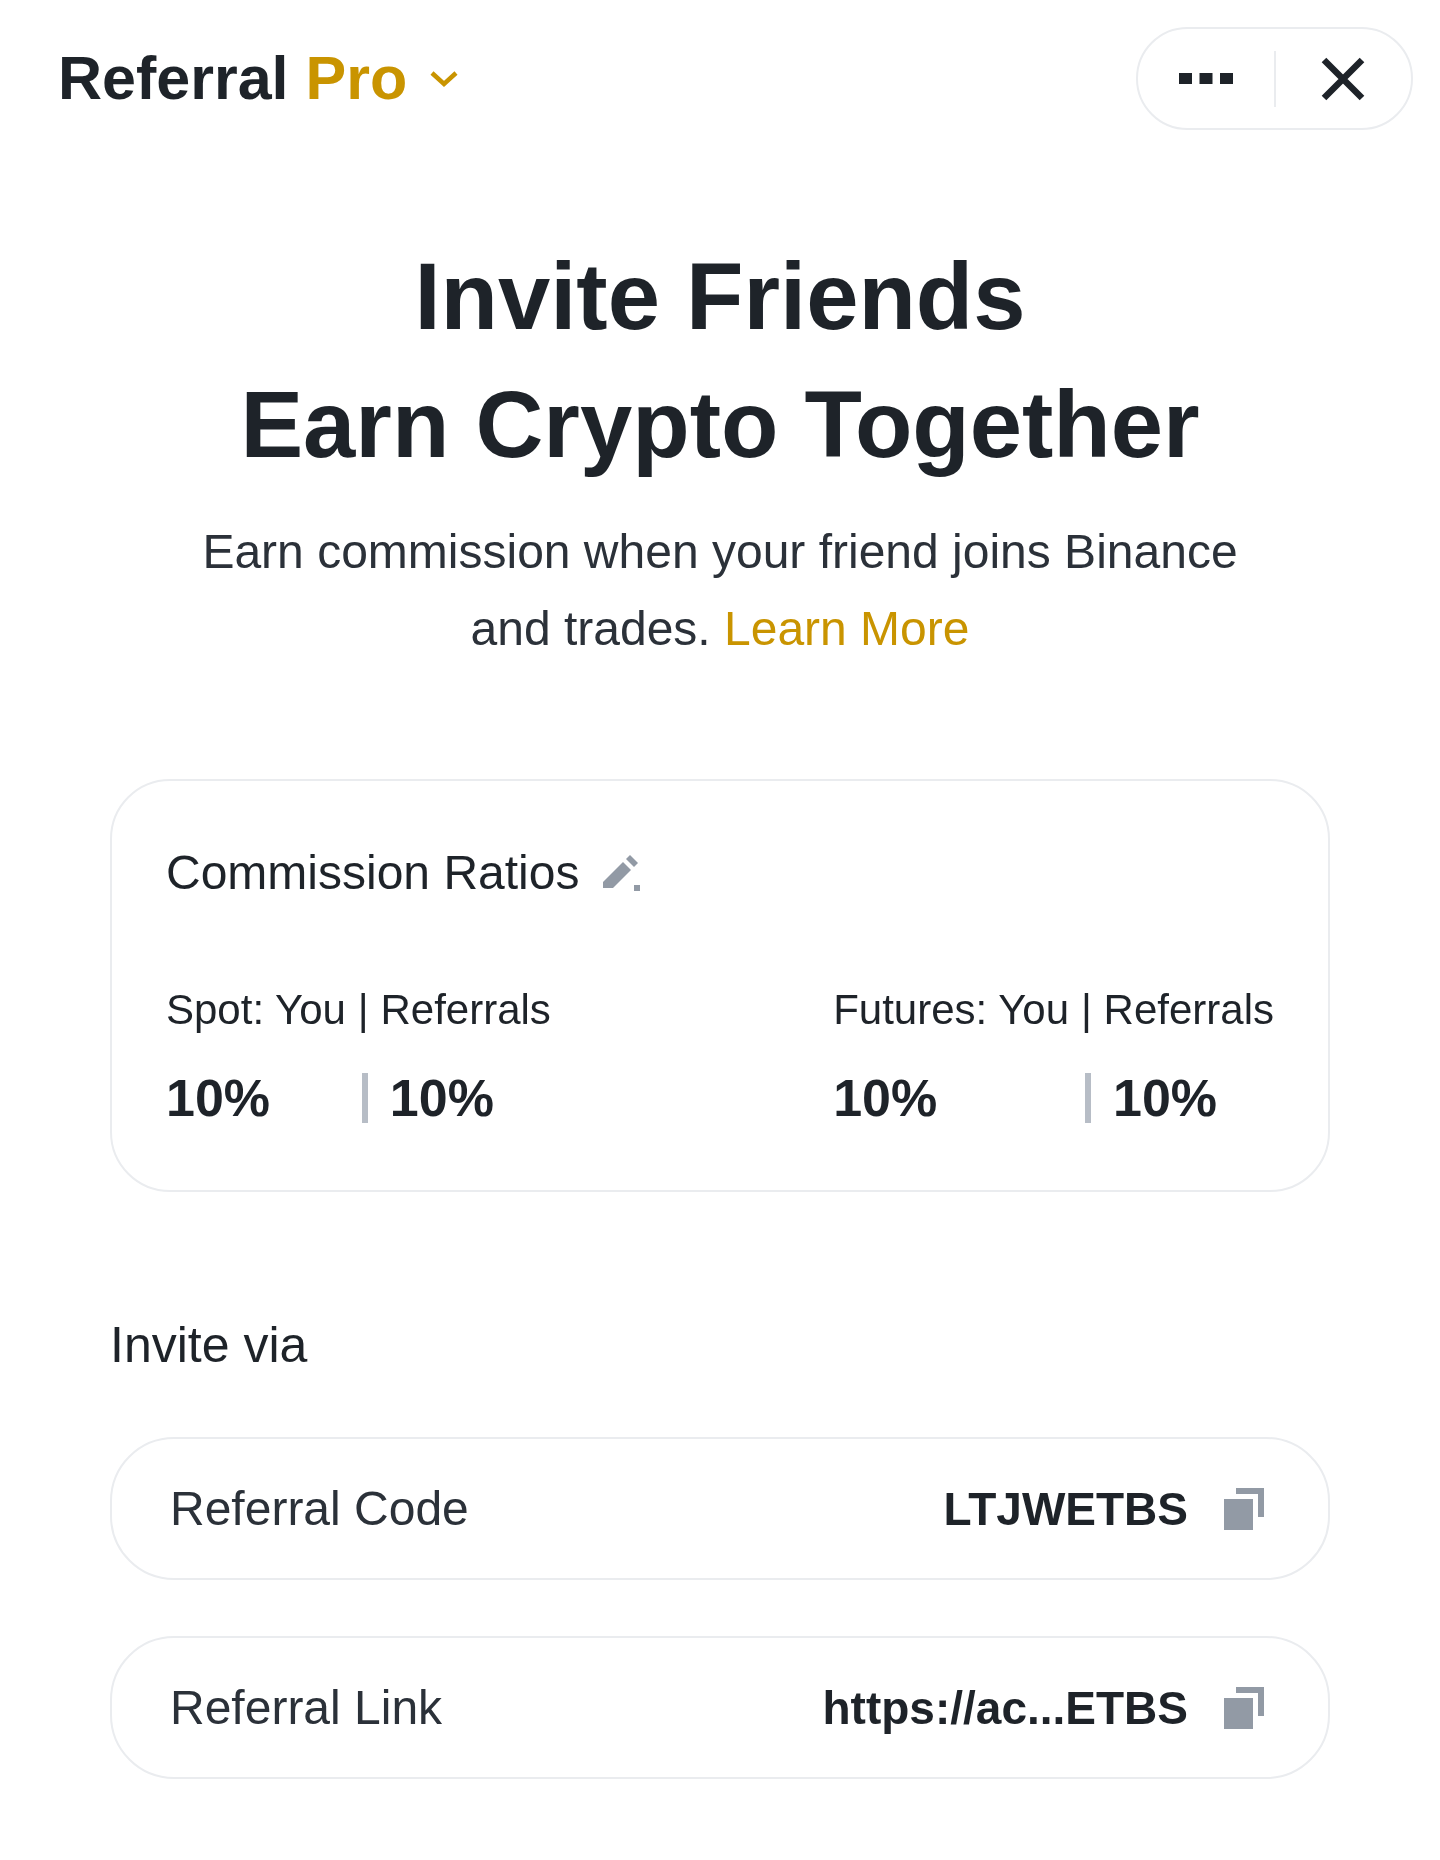  I want to click on chevron-down-icon, so click(444, 78).